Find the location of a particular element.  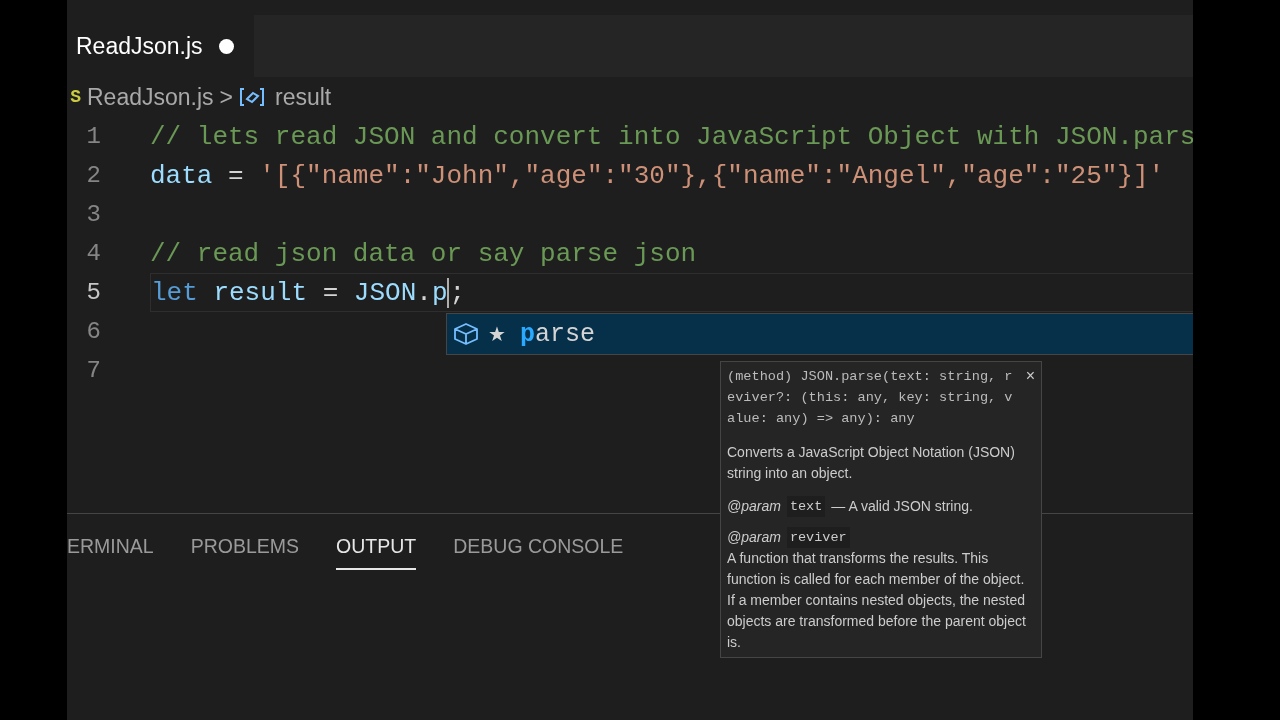

line-number: 7 is located at coordinates (93, 370).